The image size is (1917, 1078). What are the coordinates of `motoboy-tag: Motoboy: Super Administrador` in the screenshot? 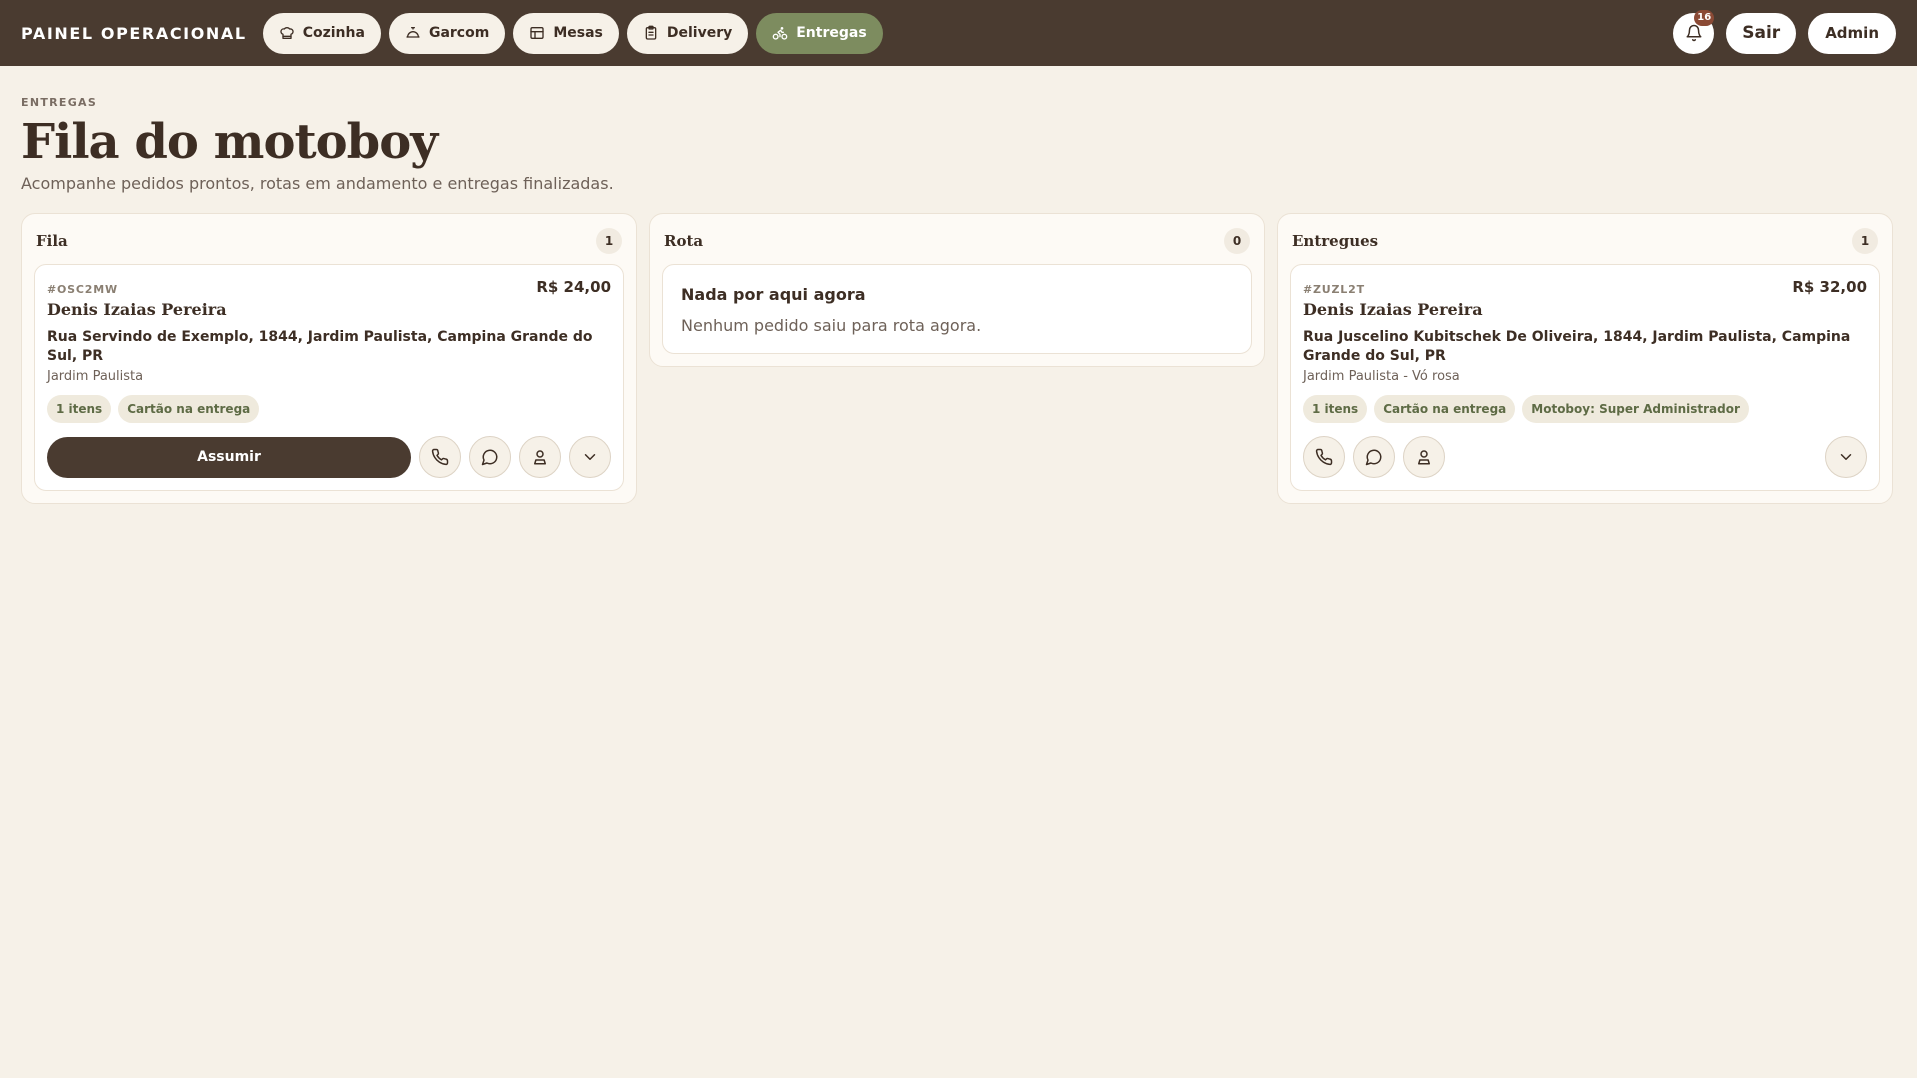 It's located at (1635, 409).